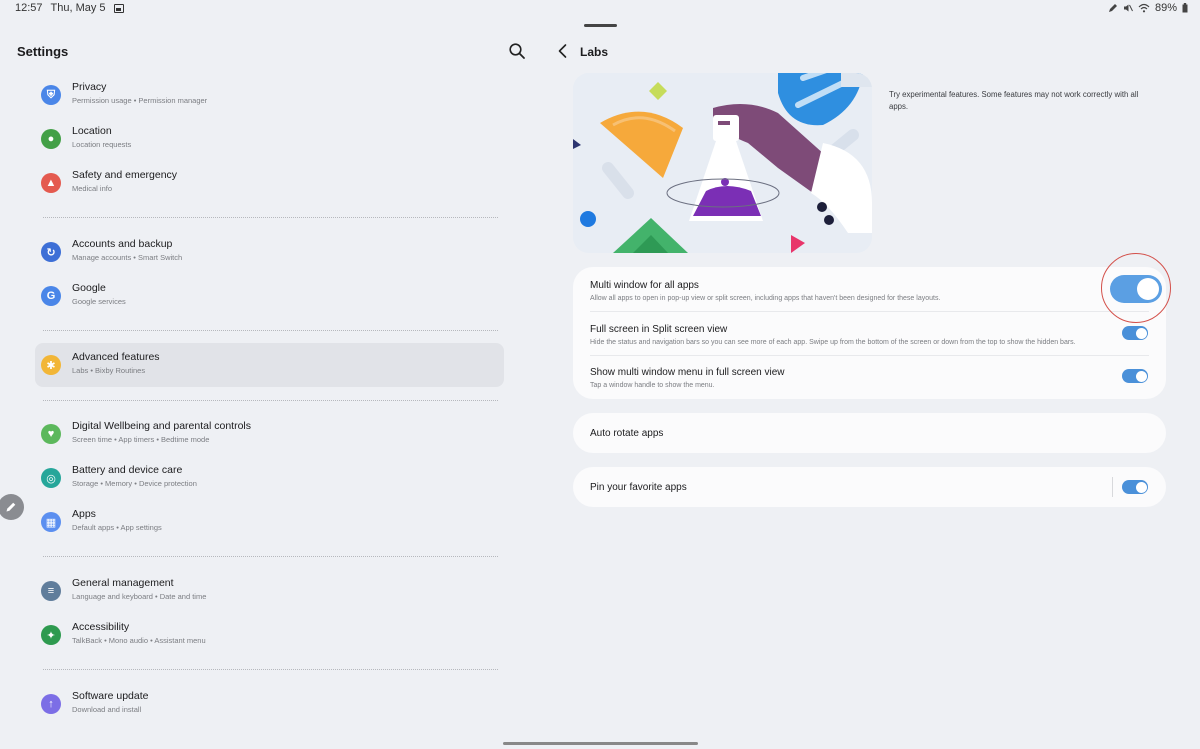  I want to click on edit-button, so click(12, 507).